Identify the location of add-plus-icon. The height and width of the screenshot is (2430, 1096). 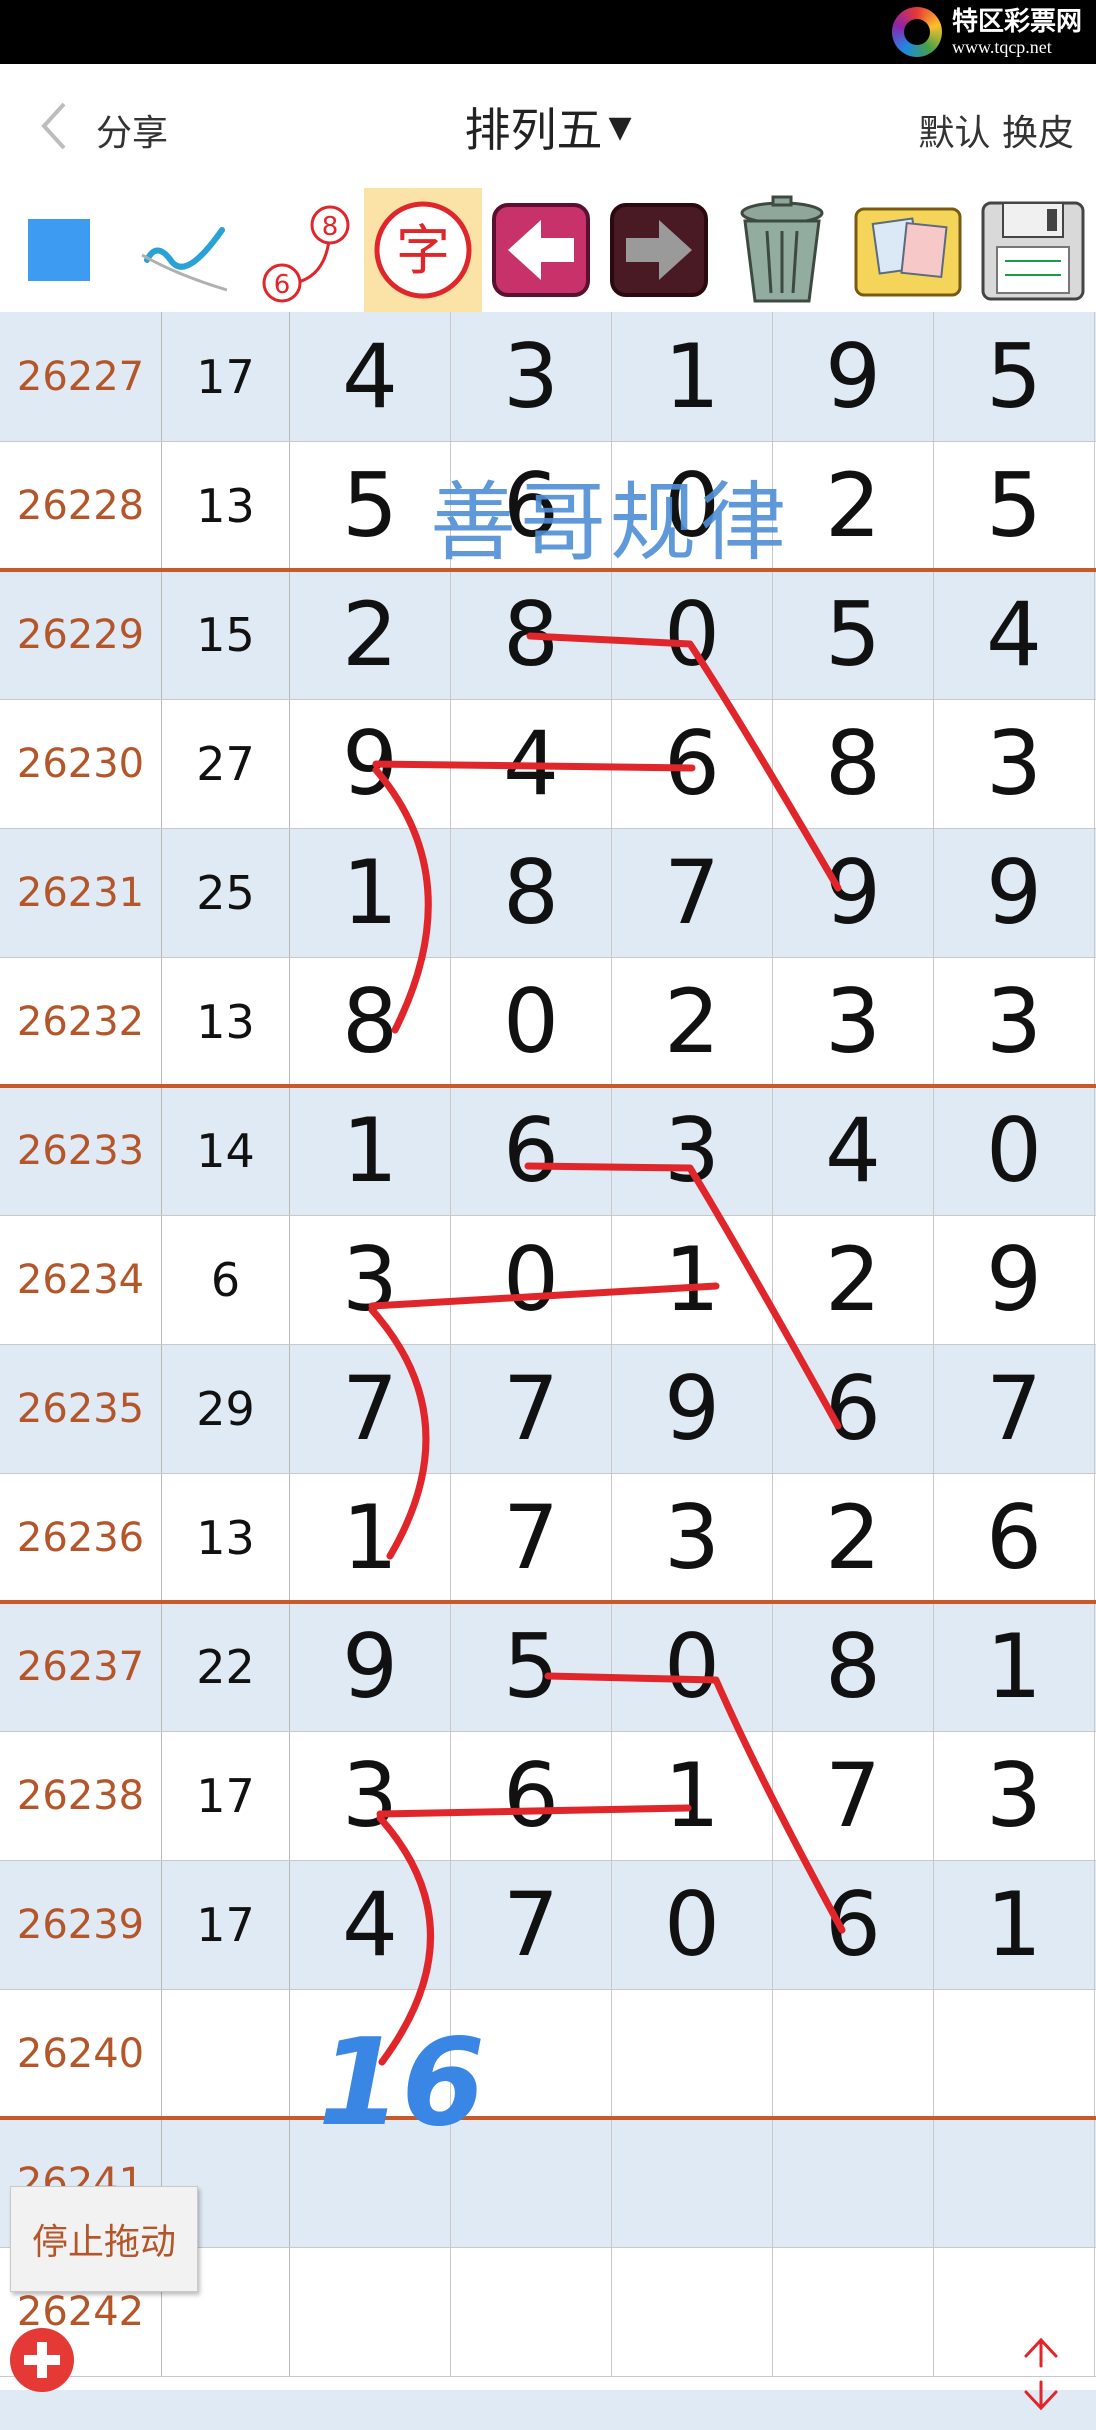
(42, 2360).